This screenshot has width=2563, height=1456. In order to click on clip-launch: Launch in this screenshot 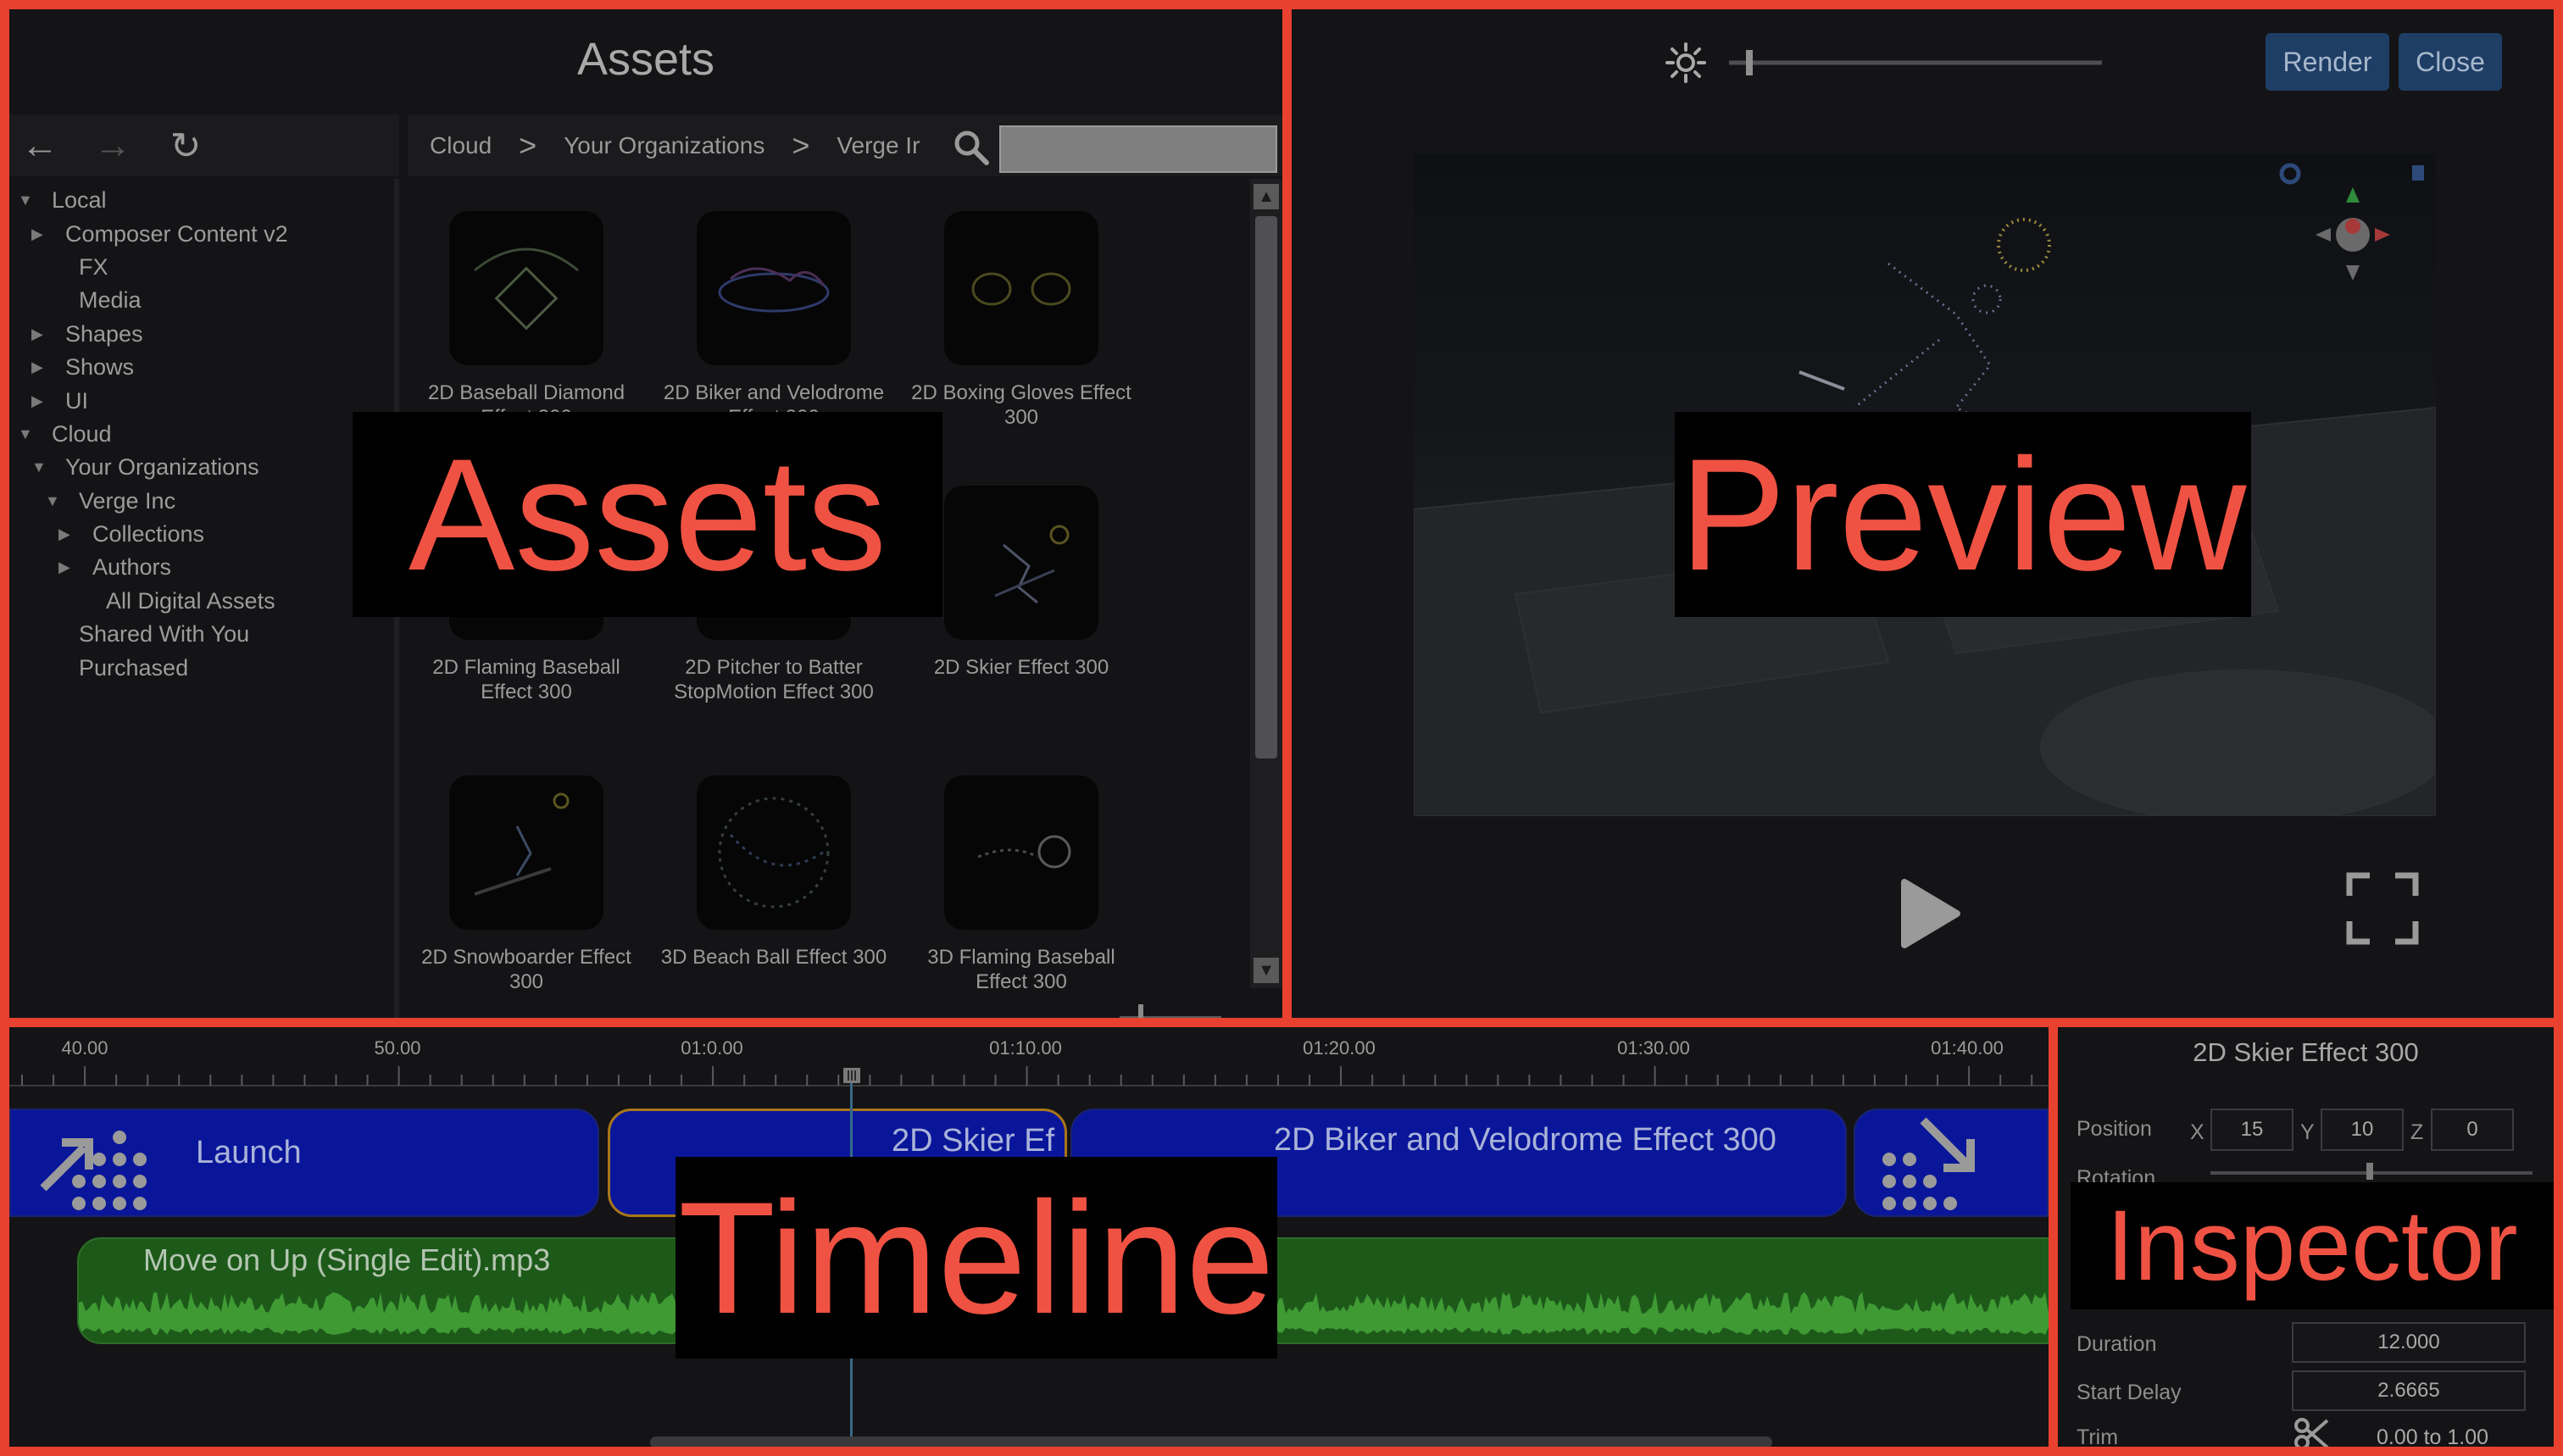, I will do `click(304, 1163)`.